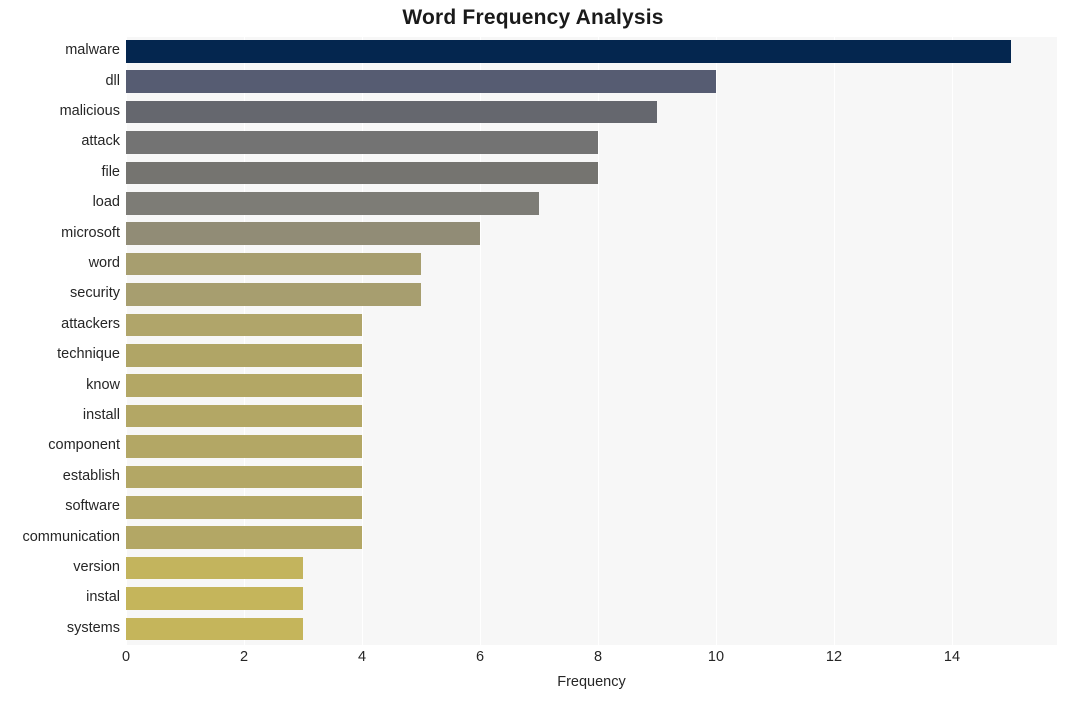  I want to click on y-tick-label-know: know, so click(103, 384).